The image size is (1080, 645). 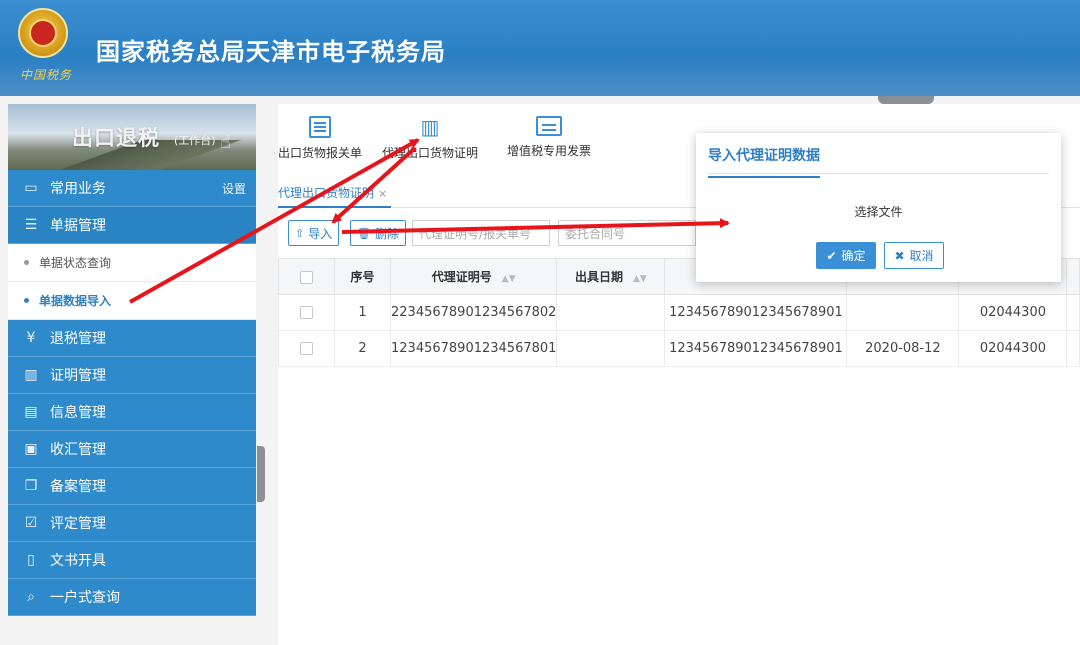 I want to click on search-icon: ⌕, so click(x=31, y=597).